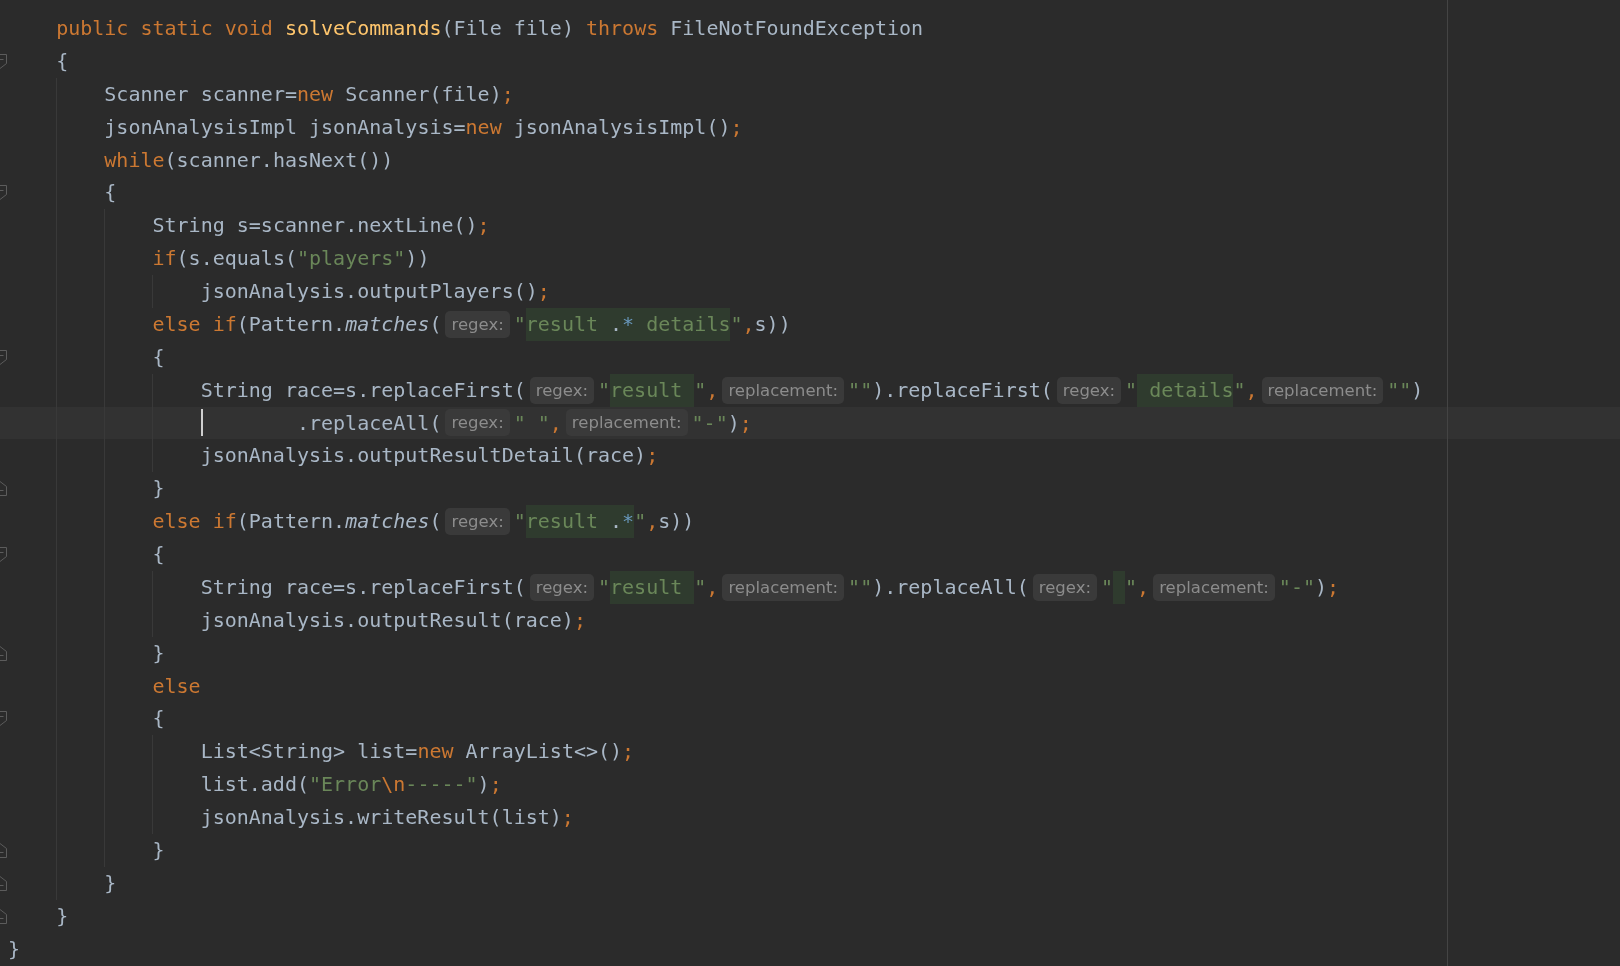 This screenshot has width=1620, height=966. I want to click on code-line: jsonAnalysisImpl jsonAnalysis=new jsonAnalysisImpl();, so click(423, 127).